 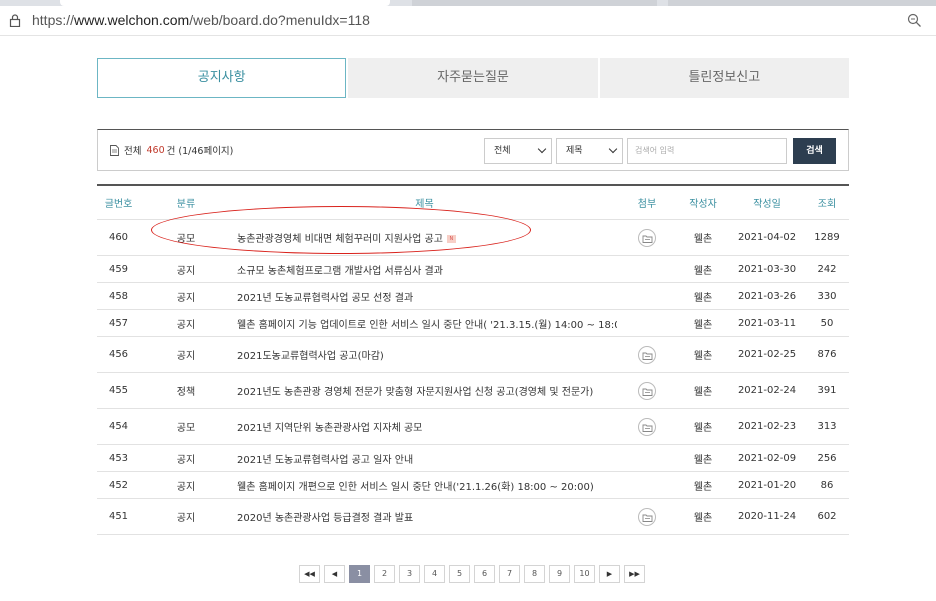 What do you see at coordinates (118, 269) in the screenshot?
I see `row-no: 459` at bounding box center [118, 269].